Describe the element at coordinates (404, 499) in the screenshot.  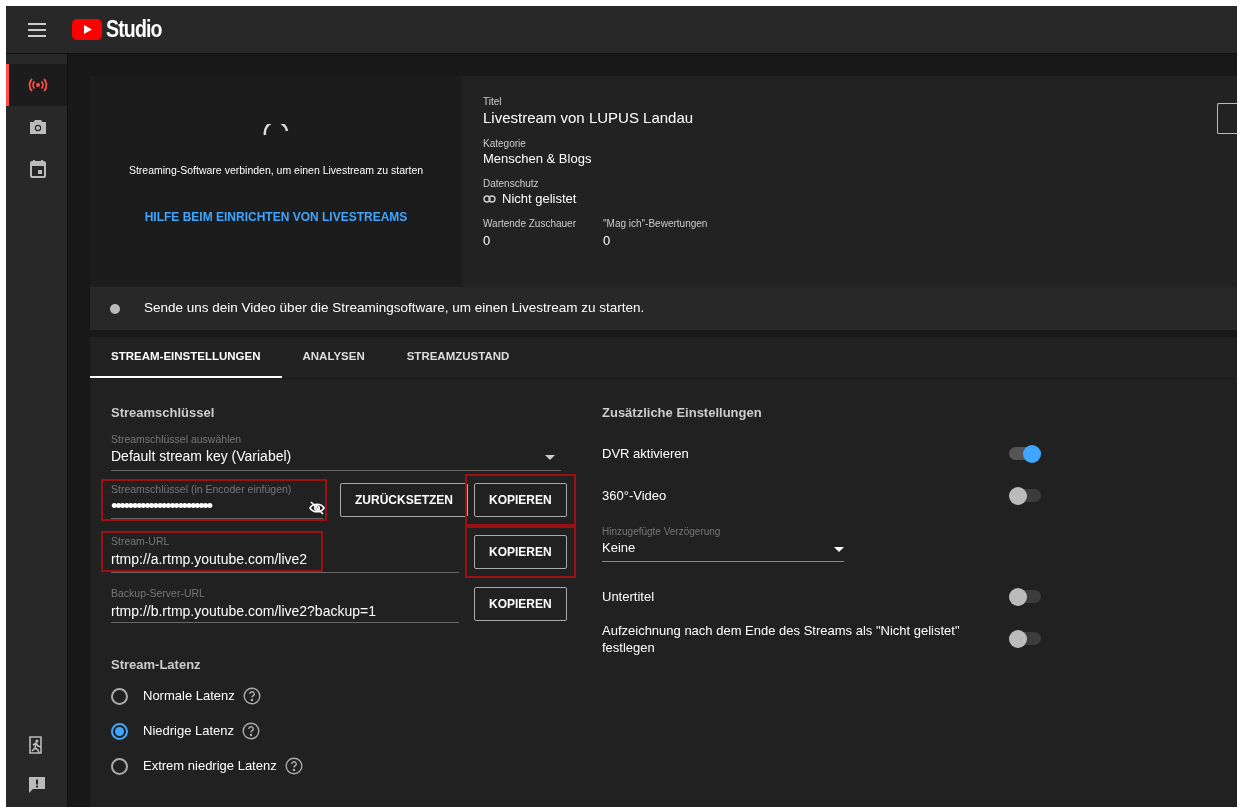
I see `copy-button: ZURÜCKSETZEN` at that location.